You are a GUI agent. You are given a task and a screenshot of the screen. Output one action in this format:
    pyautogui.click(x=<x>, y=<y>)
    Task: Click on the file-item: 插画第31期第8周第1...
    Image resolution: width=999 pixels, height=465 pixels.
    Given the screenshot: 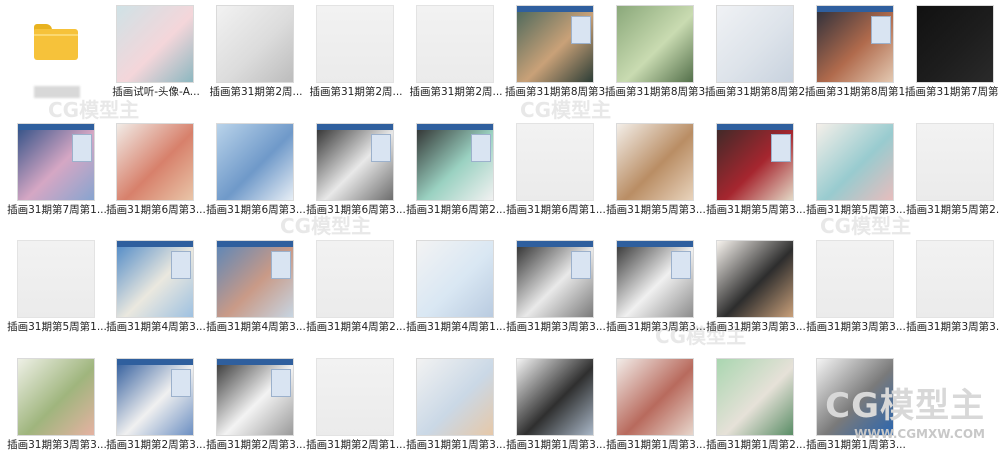 What is the action you would take?
    pyautogui.click(x=853, y=56)
    